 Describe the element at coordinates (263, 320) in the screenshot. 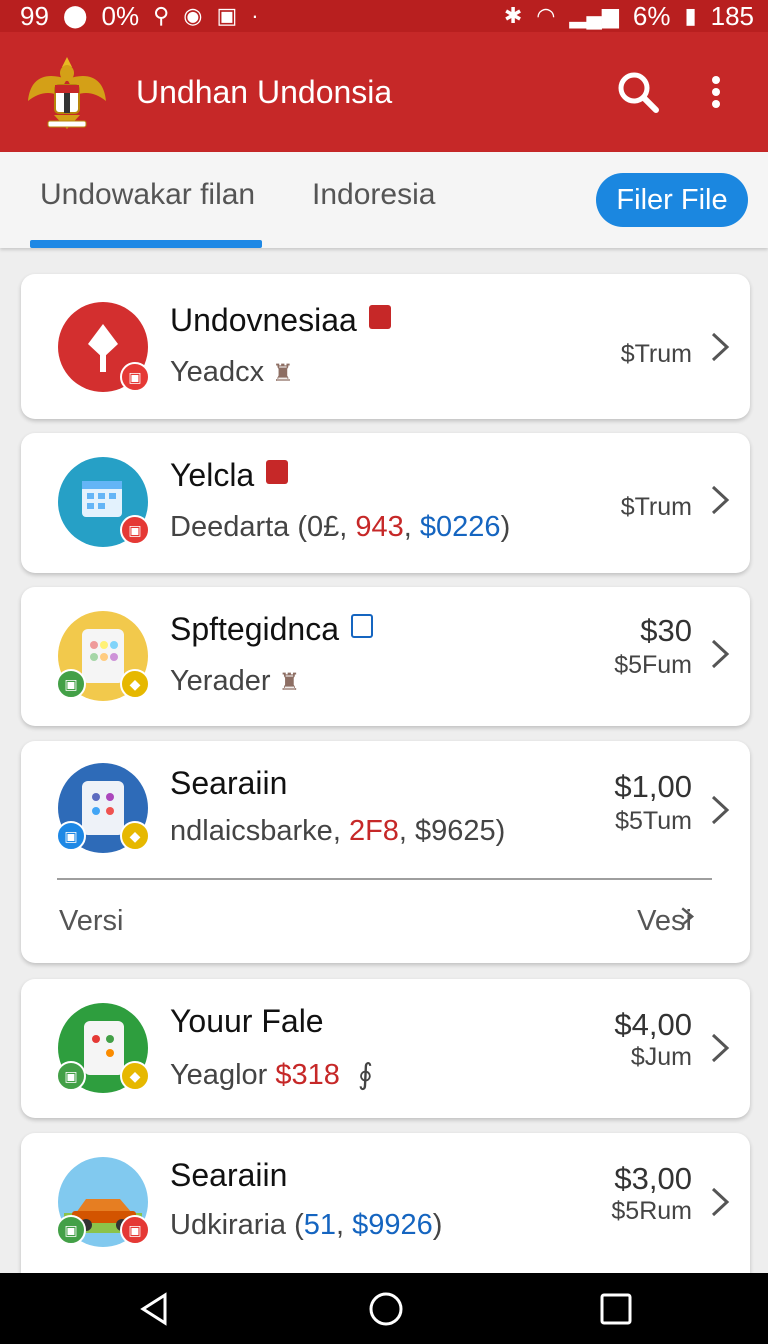

I see `item-title: Undovnesiaa` at that location.